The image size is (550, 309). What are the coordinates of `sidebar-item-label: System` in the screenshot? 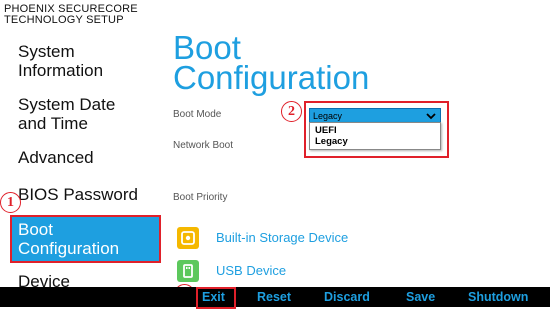 It's located at (46, 51).